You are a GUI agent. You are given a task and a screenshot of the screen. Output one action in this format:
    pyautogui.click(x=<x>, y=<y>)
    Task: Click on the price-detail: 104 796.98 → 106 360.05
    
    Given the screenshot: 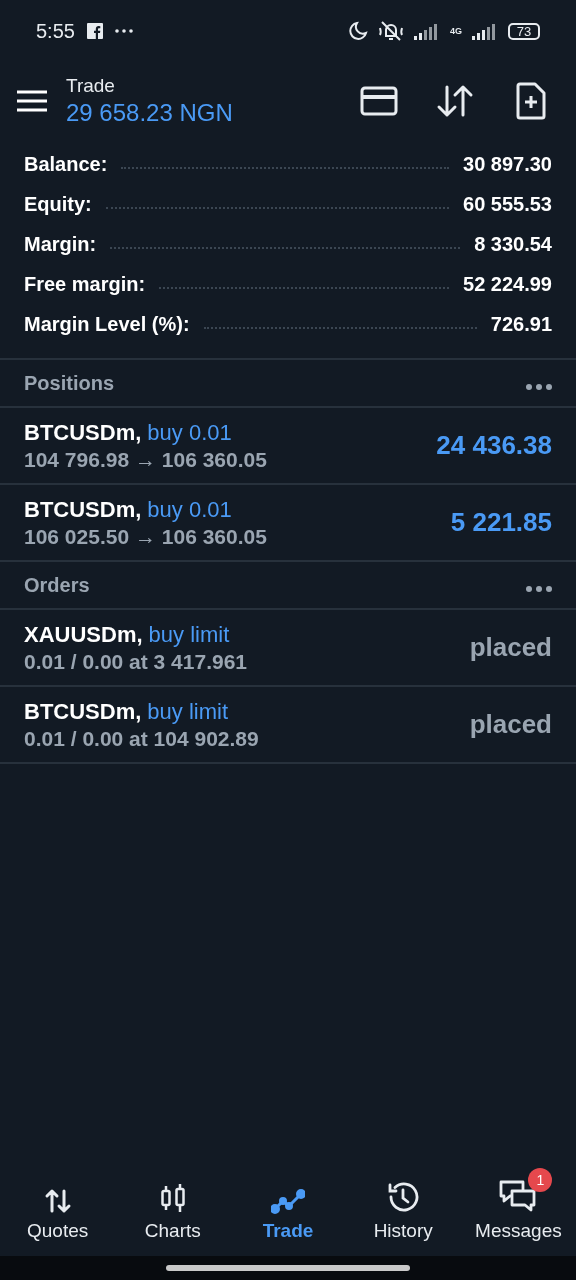 What is the action you would take?
    pyautogui.click(x=146, y=459)
    